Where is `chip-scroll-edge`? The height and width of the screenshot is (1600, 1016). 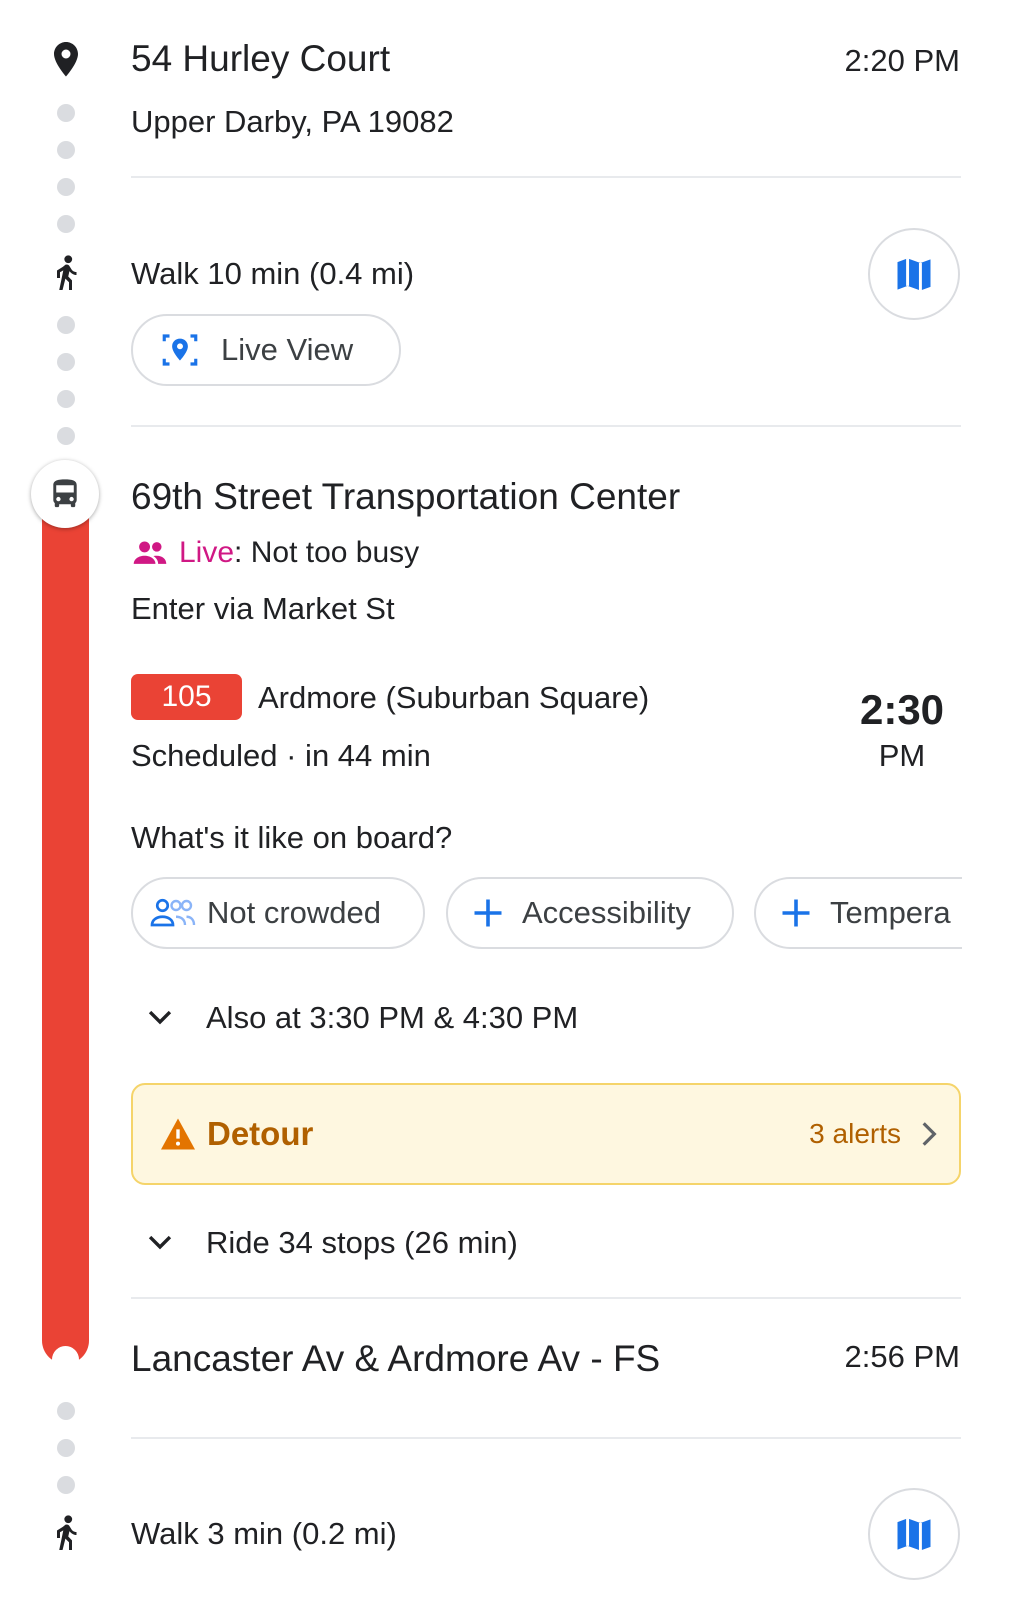 chip-scroll-edge is located at coordinates (989, 915).